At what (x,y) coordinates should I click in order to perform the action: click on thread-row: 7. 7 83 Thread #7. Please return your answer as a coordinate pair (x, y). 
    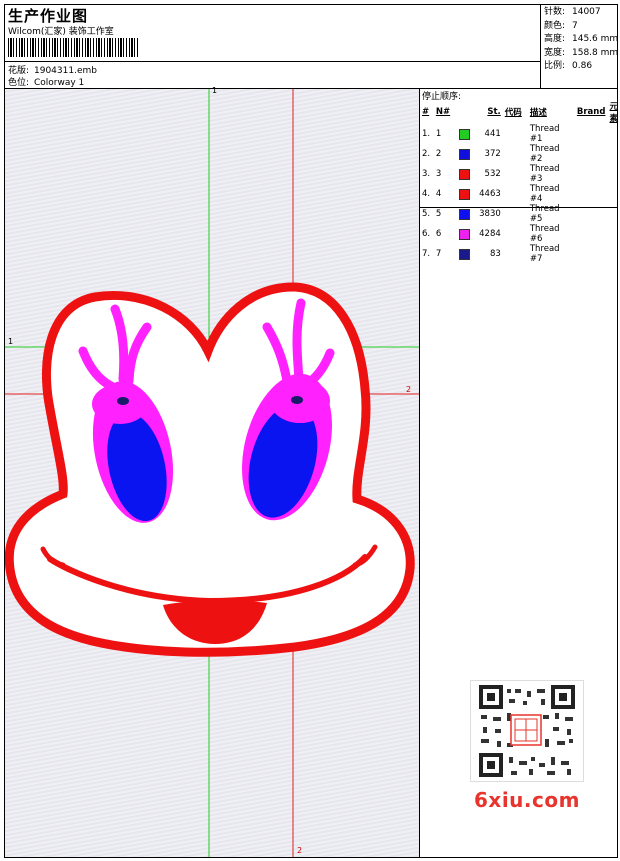
    Looking at the image, I should click on (491, 254).